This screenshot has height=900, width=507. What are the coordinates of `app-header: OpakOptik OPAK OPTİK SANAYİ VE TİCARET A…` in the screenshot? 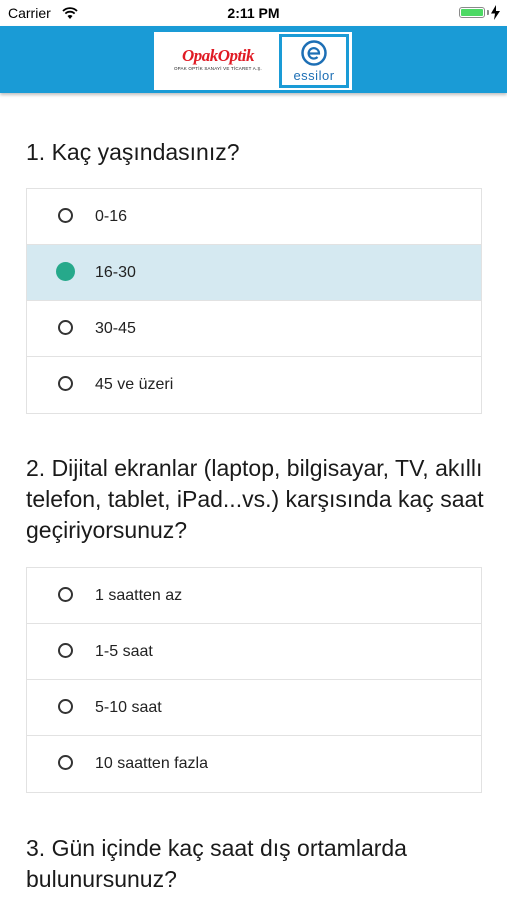 It's located at (253, 59).